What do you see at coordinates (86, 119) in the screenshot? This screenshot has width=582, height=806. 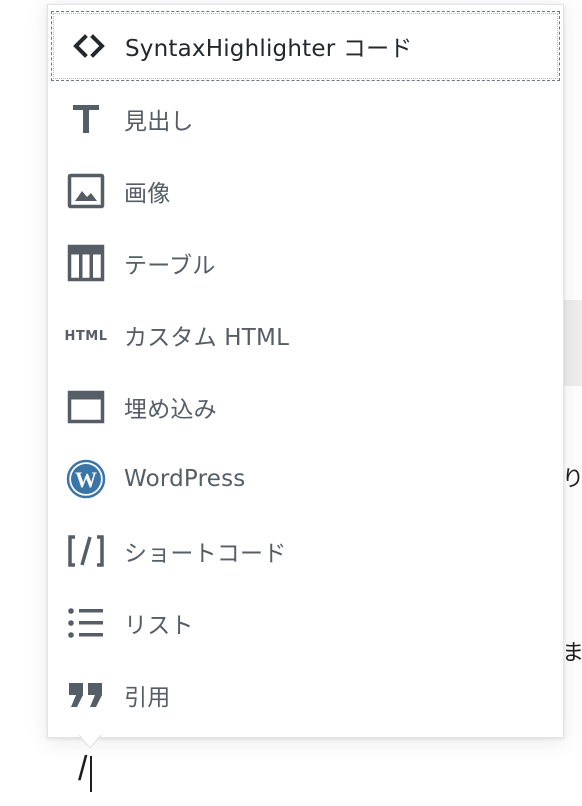 I see `heading-icon` at bounding box center [86, 119].